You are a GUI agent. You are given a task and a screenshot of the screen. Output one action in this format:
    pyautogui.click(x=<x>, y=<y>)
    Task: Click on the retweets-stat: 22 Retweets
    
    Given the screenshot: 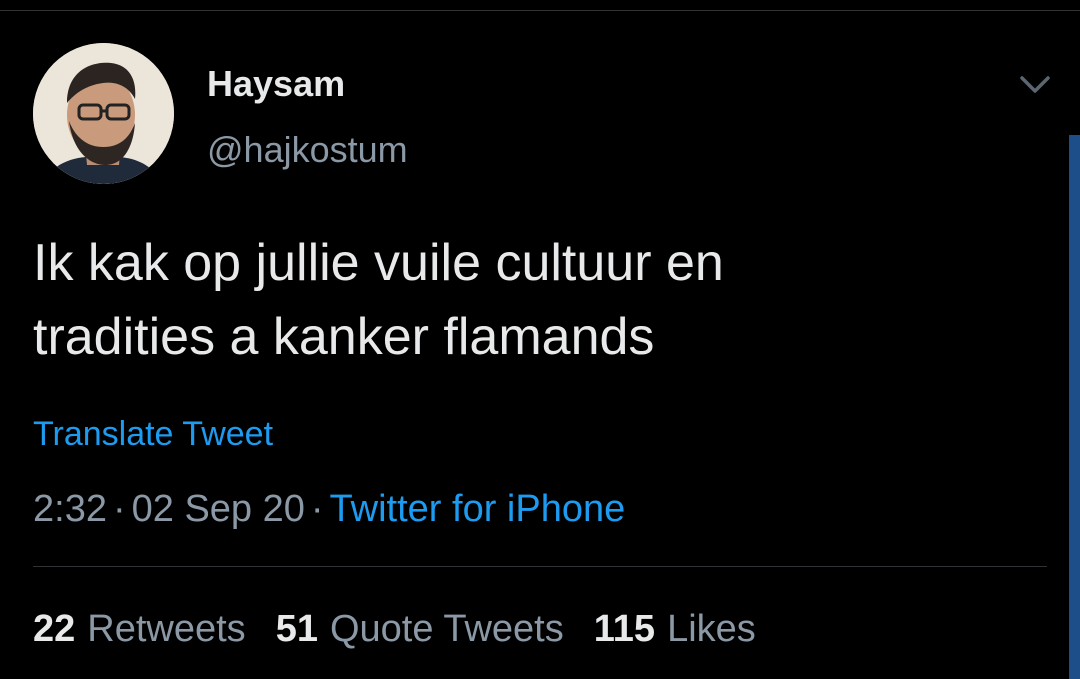 What is the action you would take?
    pyautogui.click(x=139, y=629)
    